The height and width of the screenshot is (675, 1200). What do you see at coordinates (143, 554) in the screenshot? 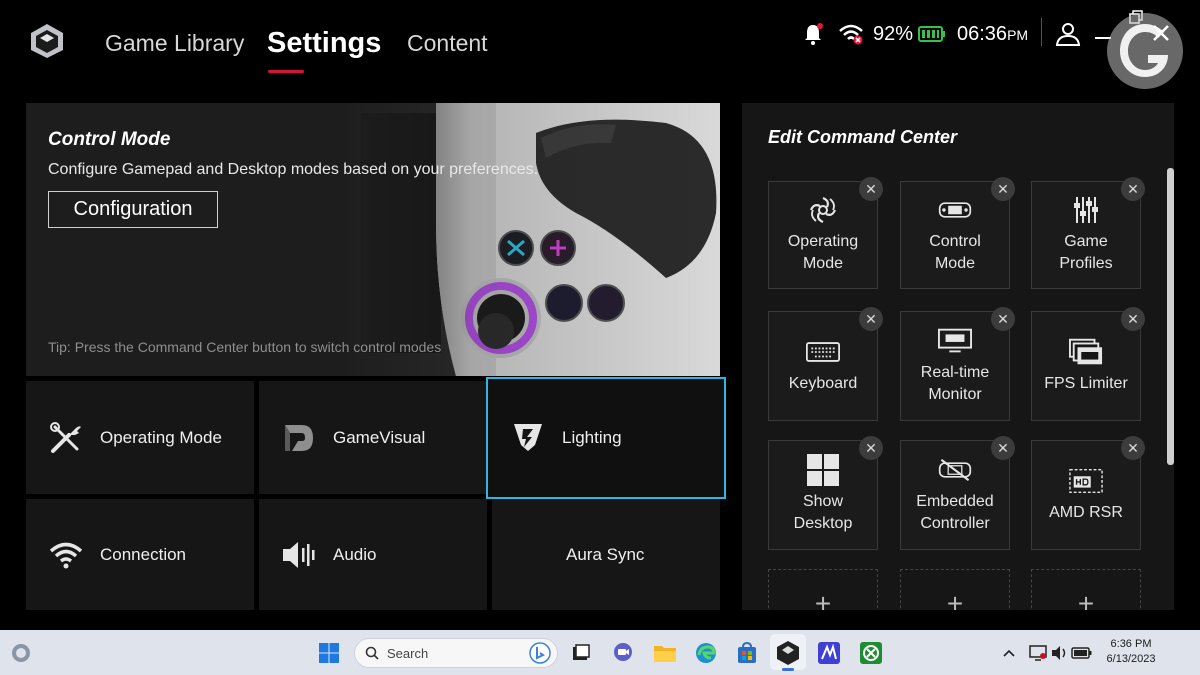
I see `tile-label: Connection` at bounding box center [143, 554].